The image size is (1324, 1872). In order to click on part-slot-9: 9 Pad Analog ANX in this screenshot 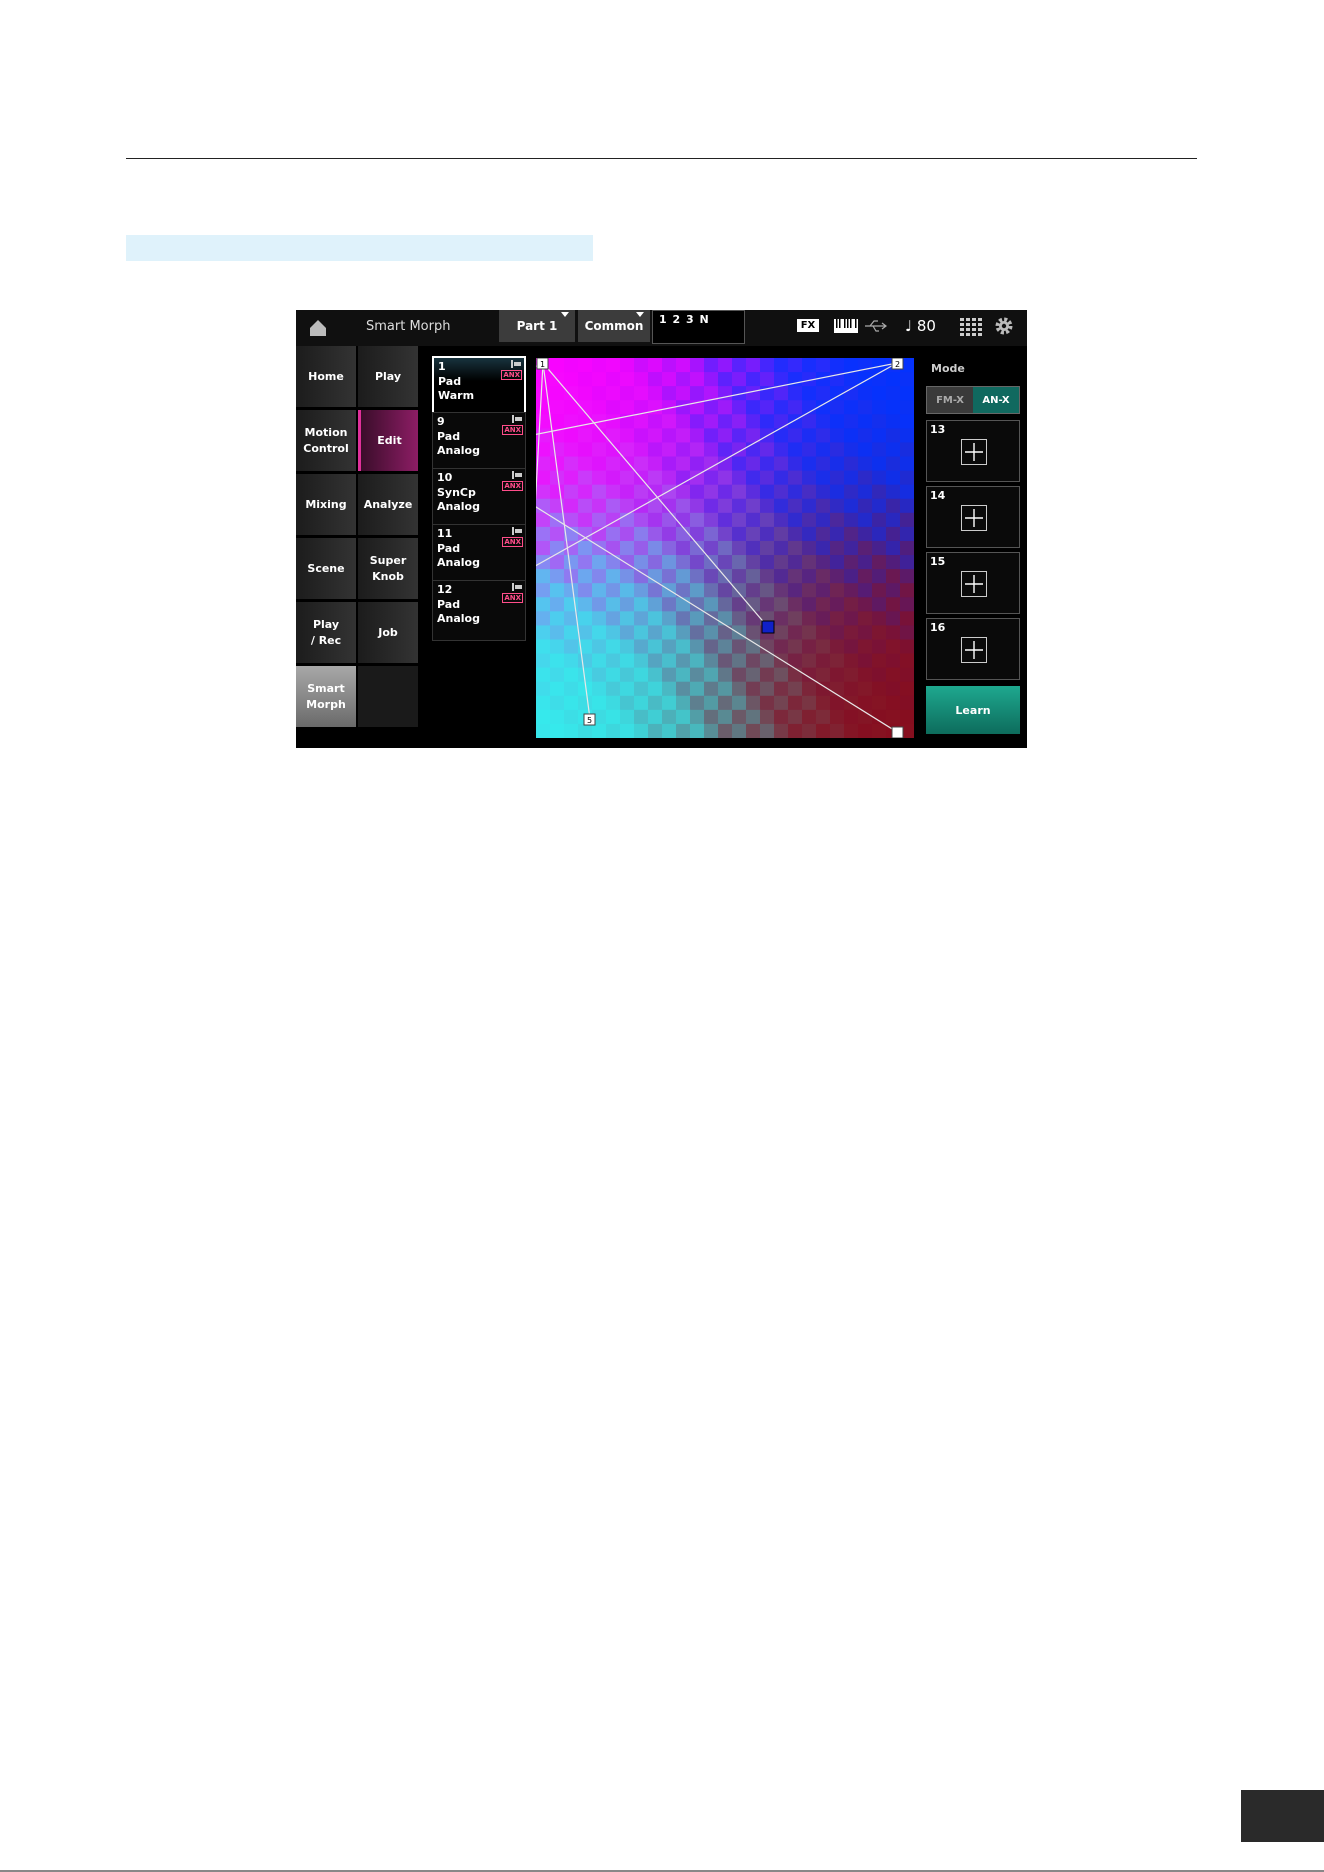, I will do `click(479, 442)`.